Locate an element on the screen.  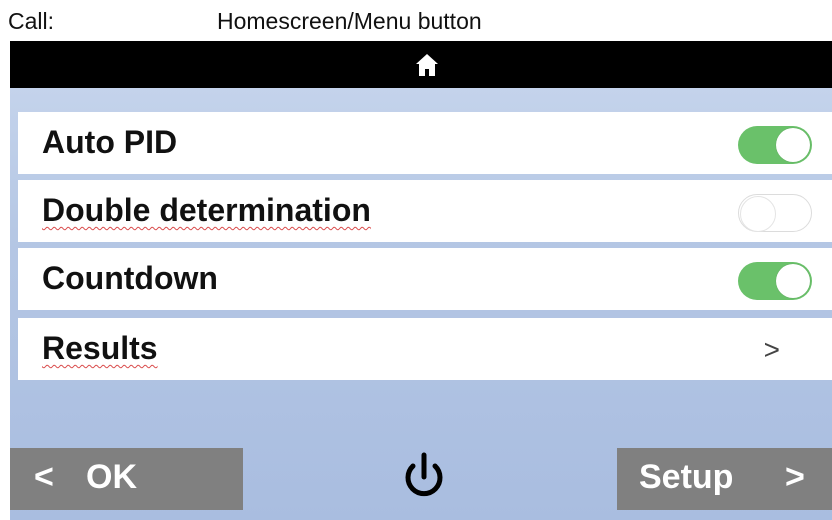
forward-arrow-icon: > is located at coordinates (795, 477).